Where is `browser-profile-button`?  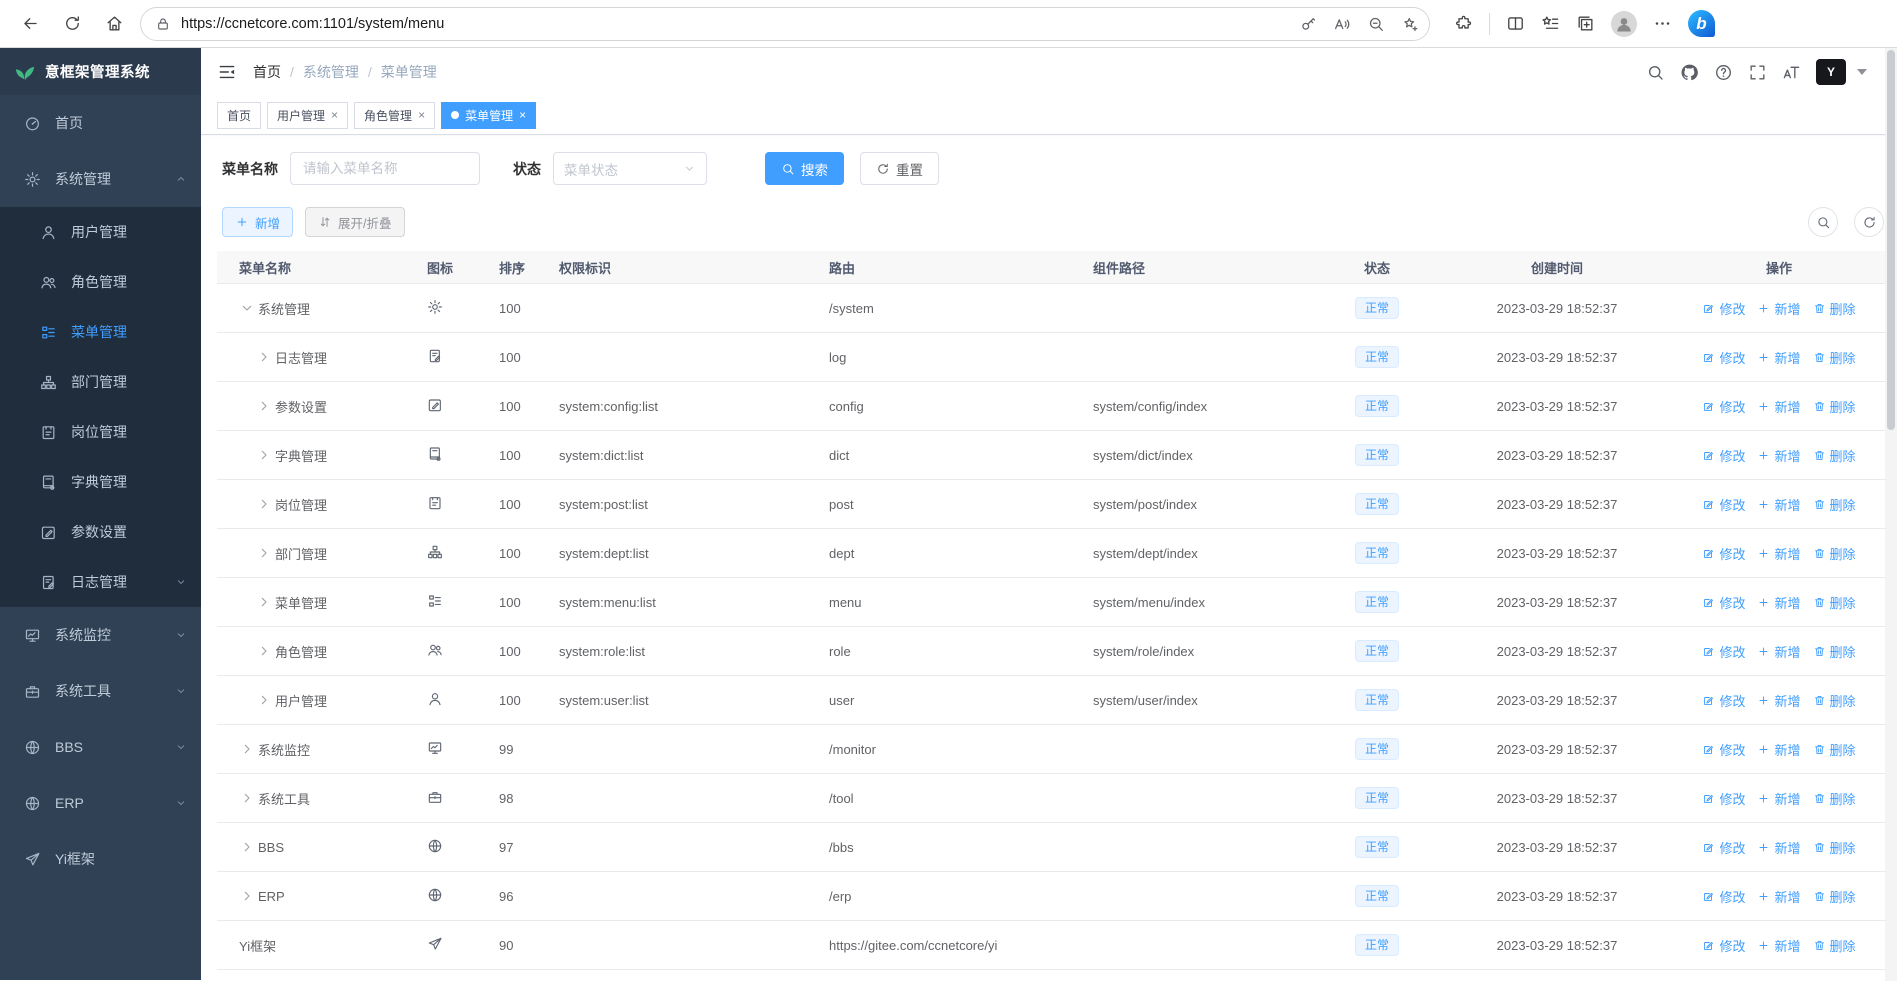
browser-profile-button is located at coordinates (1624, 23).